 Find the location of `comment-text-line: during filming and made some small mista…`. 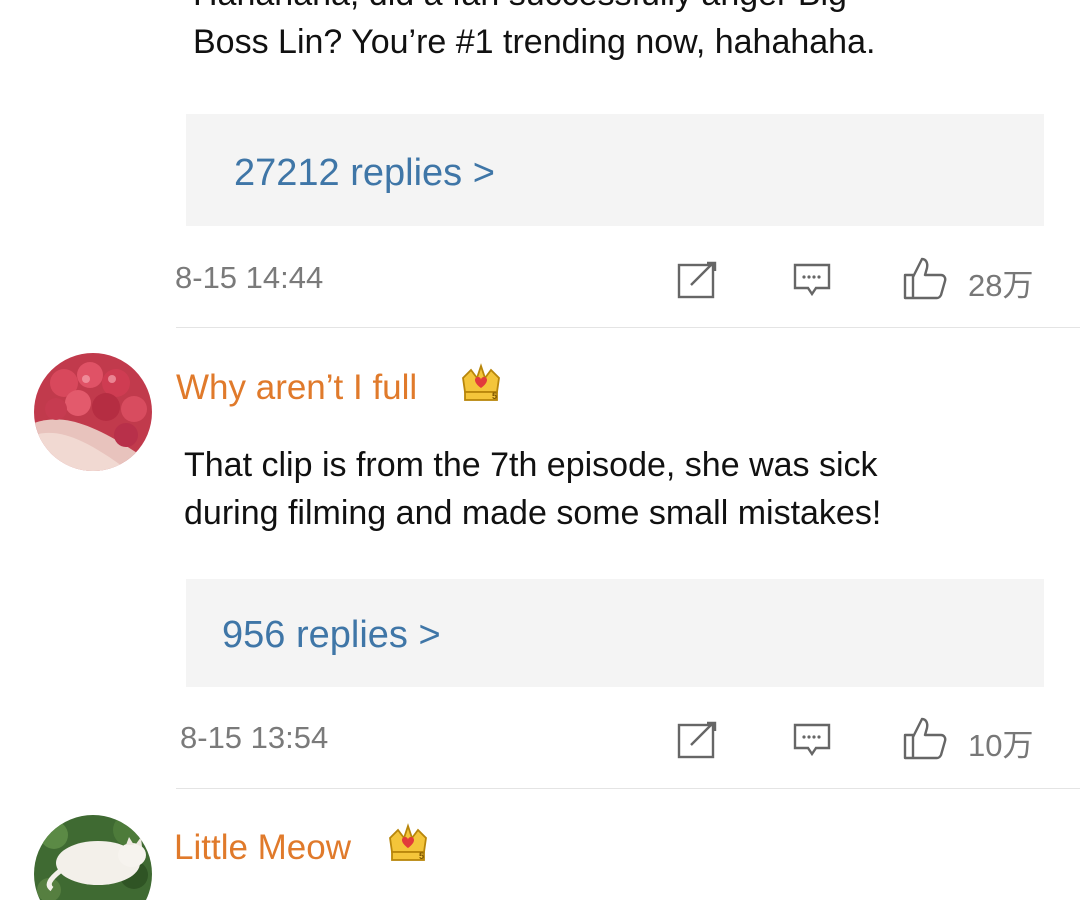

comment-text-line: during filming and made some small mista… is located at coordinates (533, 513).